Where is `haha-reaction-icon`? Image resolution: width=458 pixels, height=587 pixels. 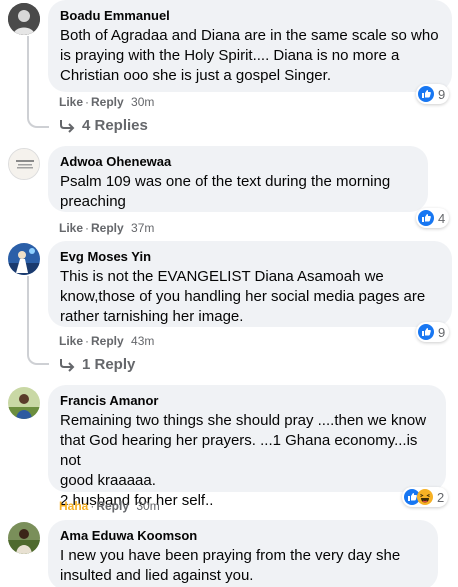 haha-reaction-icon is located at coordinates (425, 497).